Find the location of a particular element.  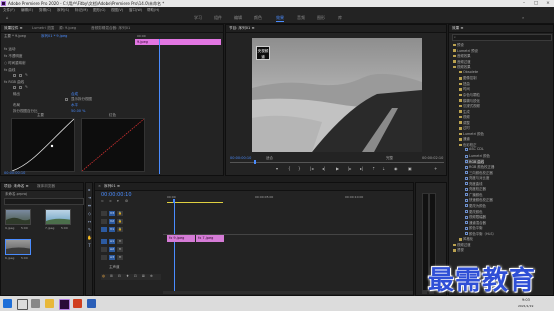

program-timecode: 00:00:00:10 is located at coordinates (240, 158).